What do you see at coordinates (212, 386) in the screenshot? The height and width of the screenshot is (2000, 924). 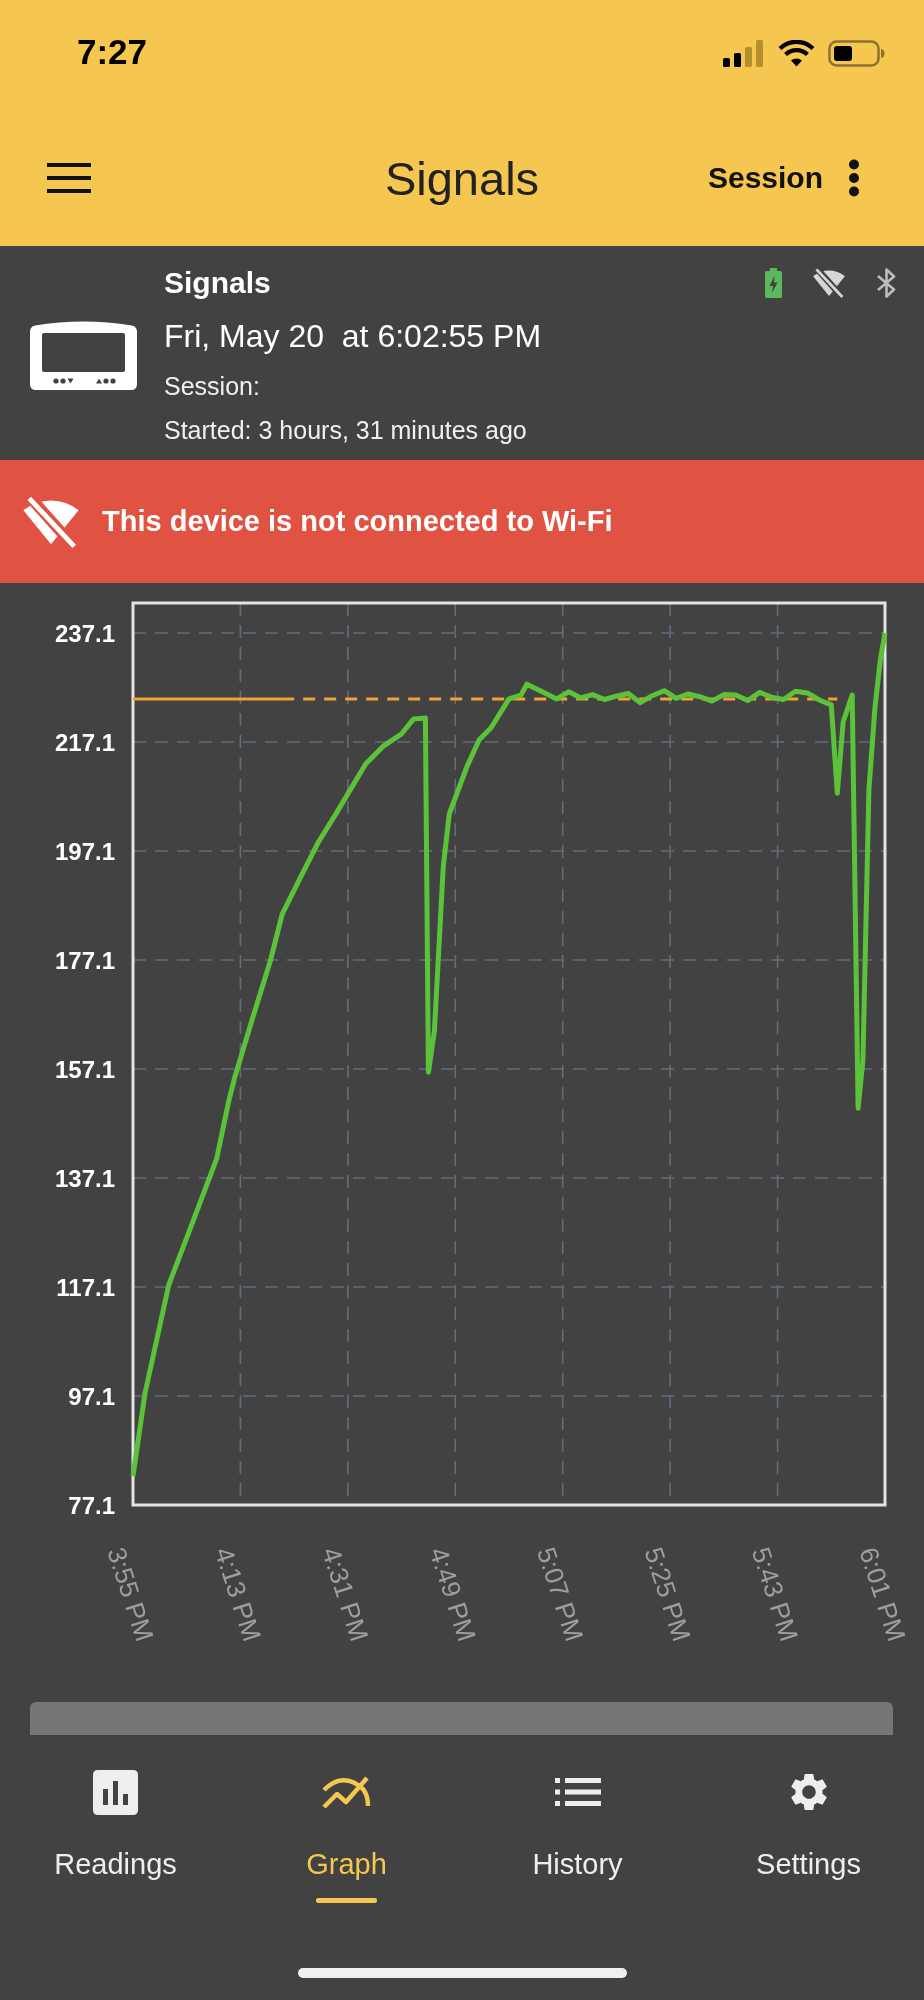 I see `session-label: Session:` at bounding box center [212, 386].